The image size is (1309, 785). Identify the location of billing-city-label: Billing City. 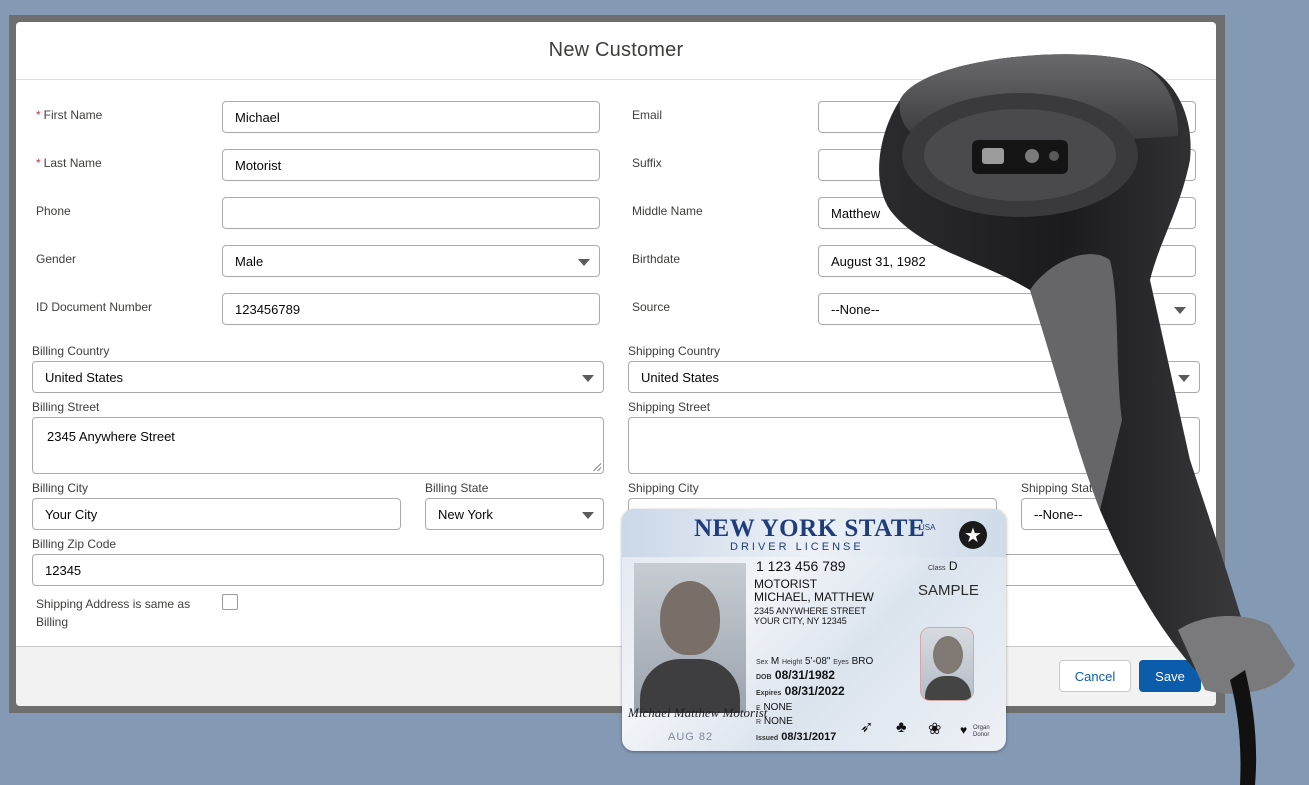
(60, 488).